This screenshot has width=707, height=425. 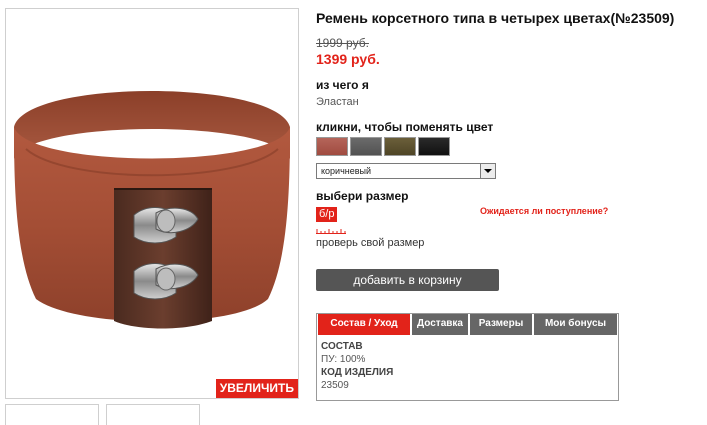 What do you see at coordinates (400, 146) in the screenshot?
I see `color-swatch-olive` at bounding box center [400, 146].